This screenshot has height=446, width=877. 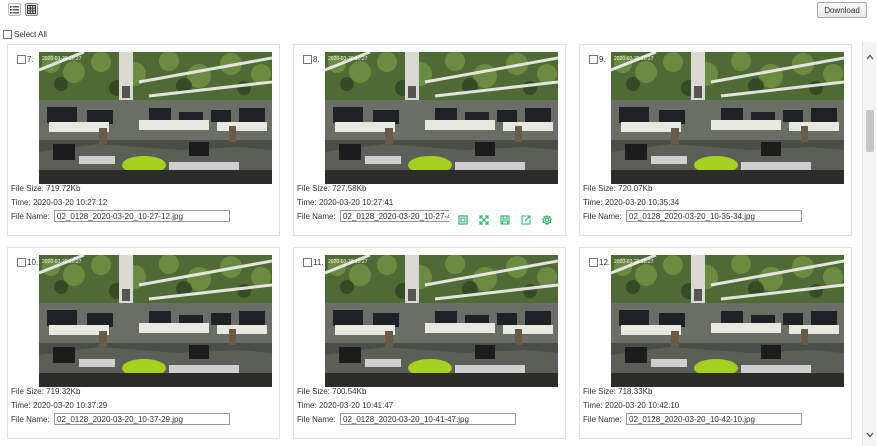 I want to click on file-size-row: File Size: 718.33Kb, so click(x=617, y=391).